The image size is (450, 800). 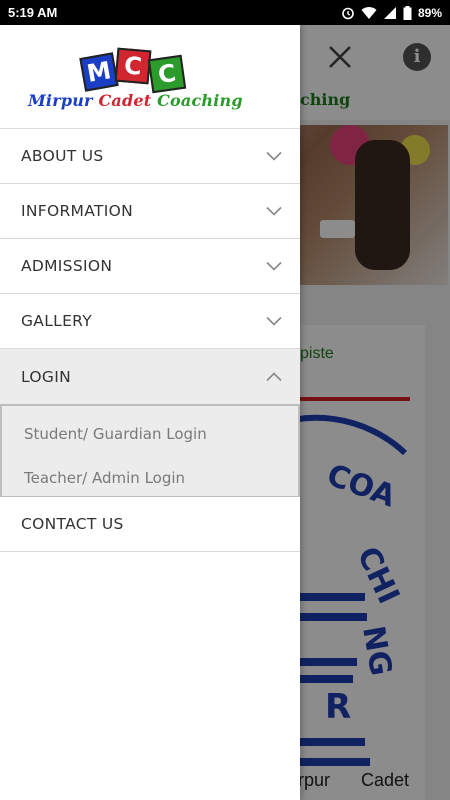 What do you see at coordinates (225, 12) in the screenshot?
I see `status-bar: 5:19 AM 89%` at bounding box center [225, 12].